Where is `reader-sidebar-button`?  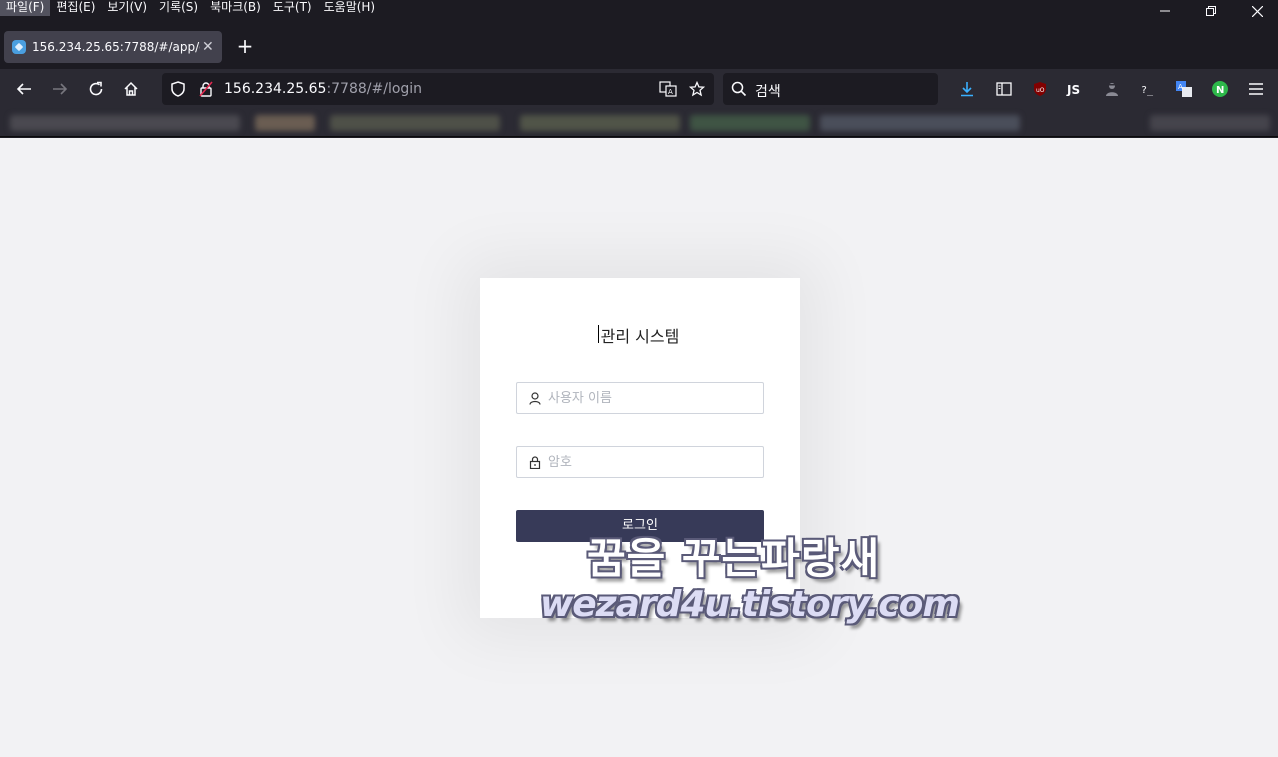
reader-sidebar-button is located at coordinates (1004, 89).